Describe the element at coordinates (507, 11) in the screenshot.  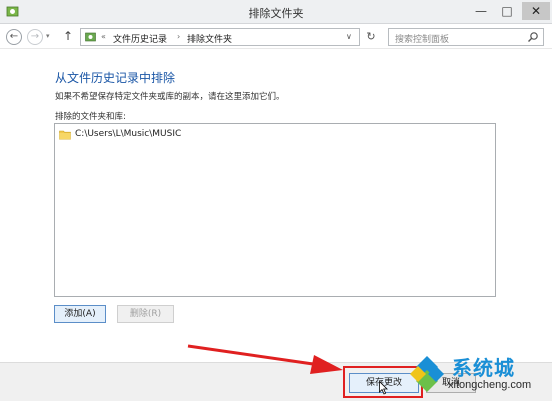
I see `maximize-button: □` at that location.